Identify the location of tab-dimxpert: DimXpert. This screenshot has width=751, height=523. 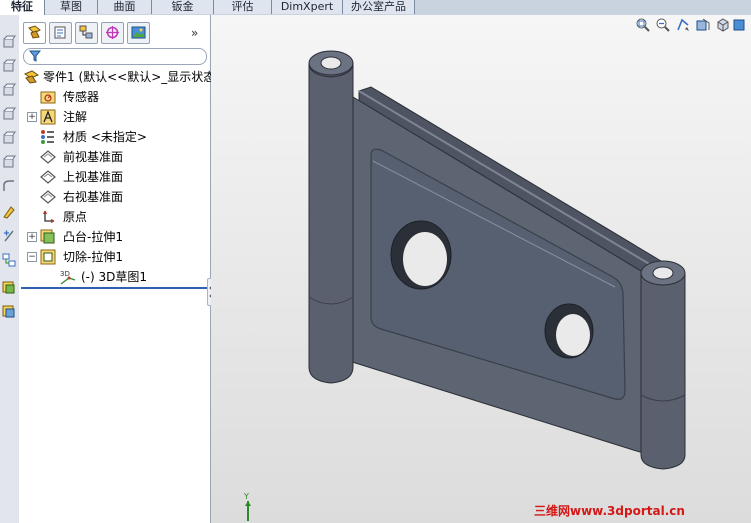
(307, 7).